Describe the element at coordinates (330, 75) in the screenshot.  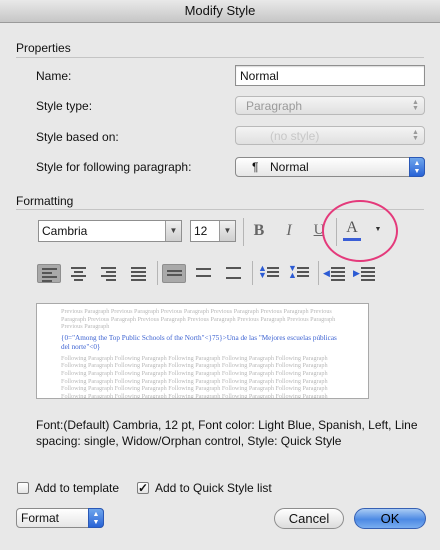
I see `name-field: Normal` at that location.